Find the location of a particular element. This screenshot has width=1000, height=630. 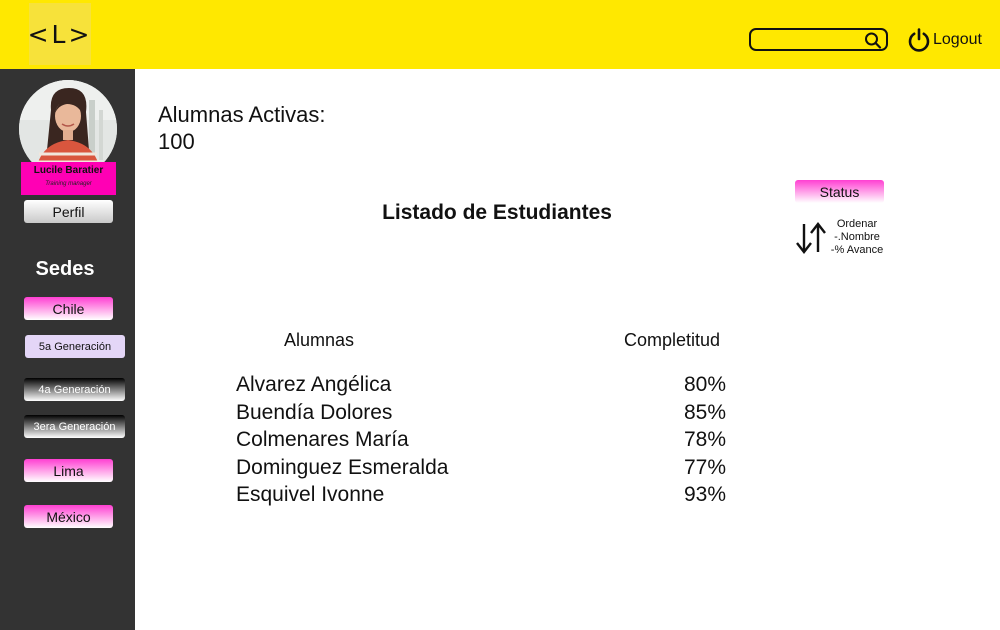

search-input is located at coordinates (809, 41).